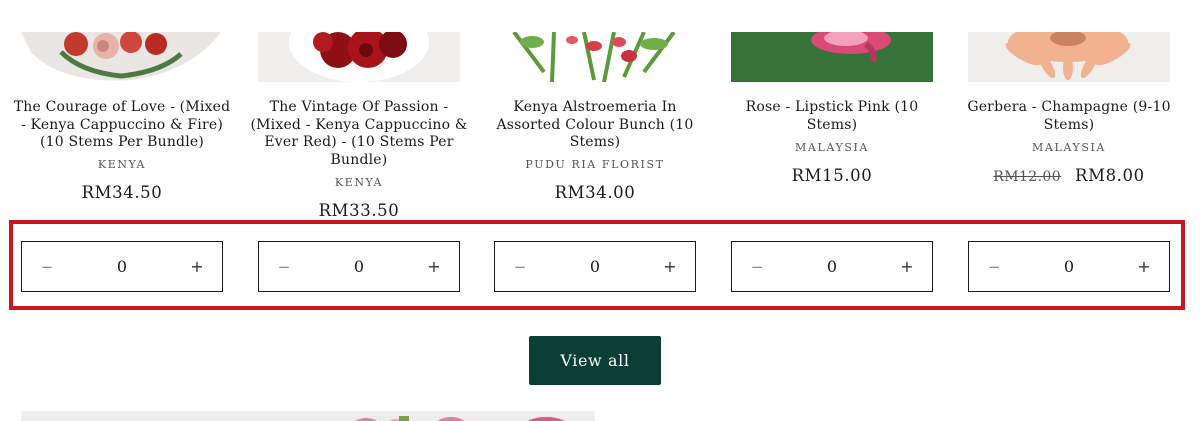  I want to click on price-row: RM34.00, so click(595, 192).